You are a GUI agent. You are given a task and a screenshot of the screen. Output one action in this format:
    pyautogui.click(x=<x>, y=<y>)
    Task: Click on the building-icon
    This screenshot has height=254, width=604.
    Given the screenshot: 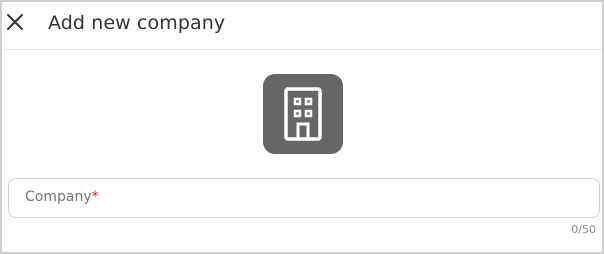 What is the action you would take?
    pyautogui.click(x=303, y=114)
    